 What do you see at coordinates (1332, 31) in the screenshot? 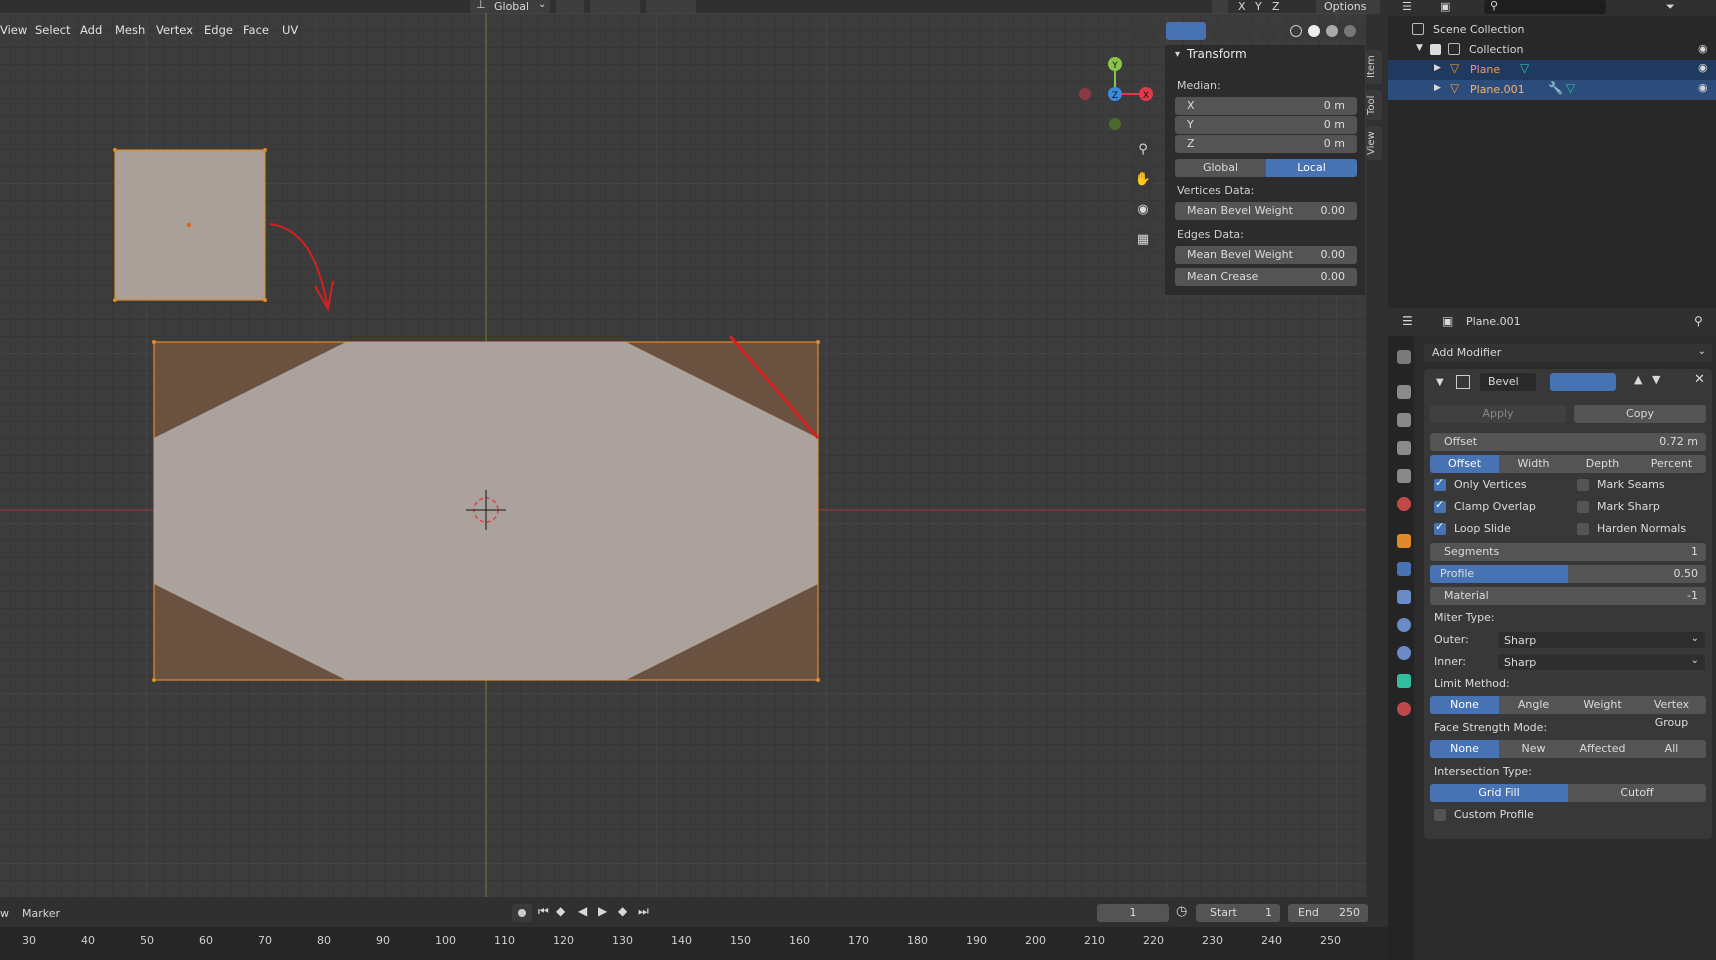
I see `material-shading-icon` at bounding box center [1332, 31].